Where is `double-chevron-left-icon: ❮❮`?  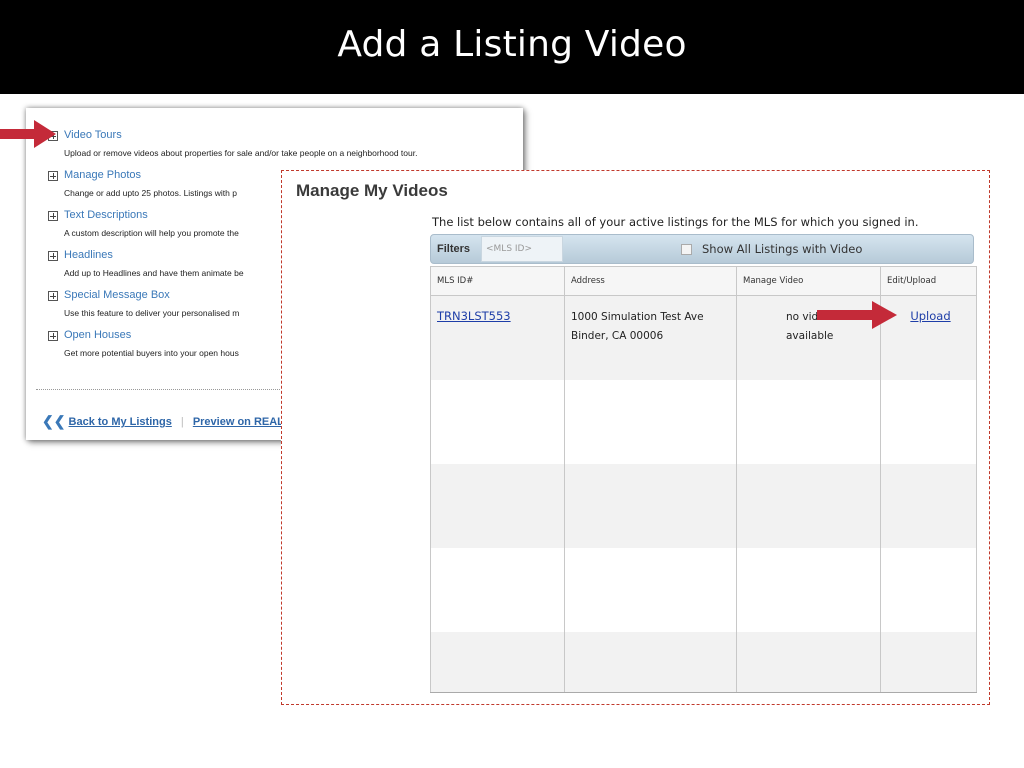
double-chevron-left-icon: ❮❮ is located at coordinates (53, 421).